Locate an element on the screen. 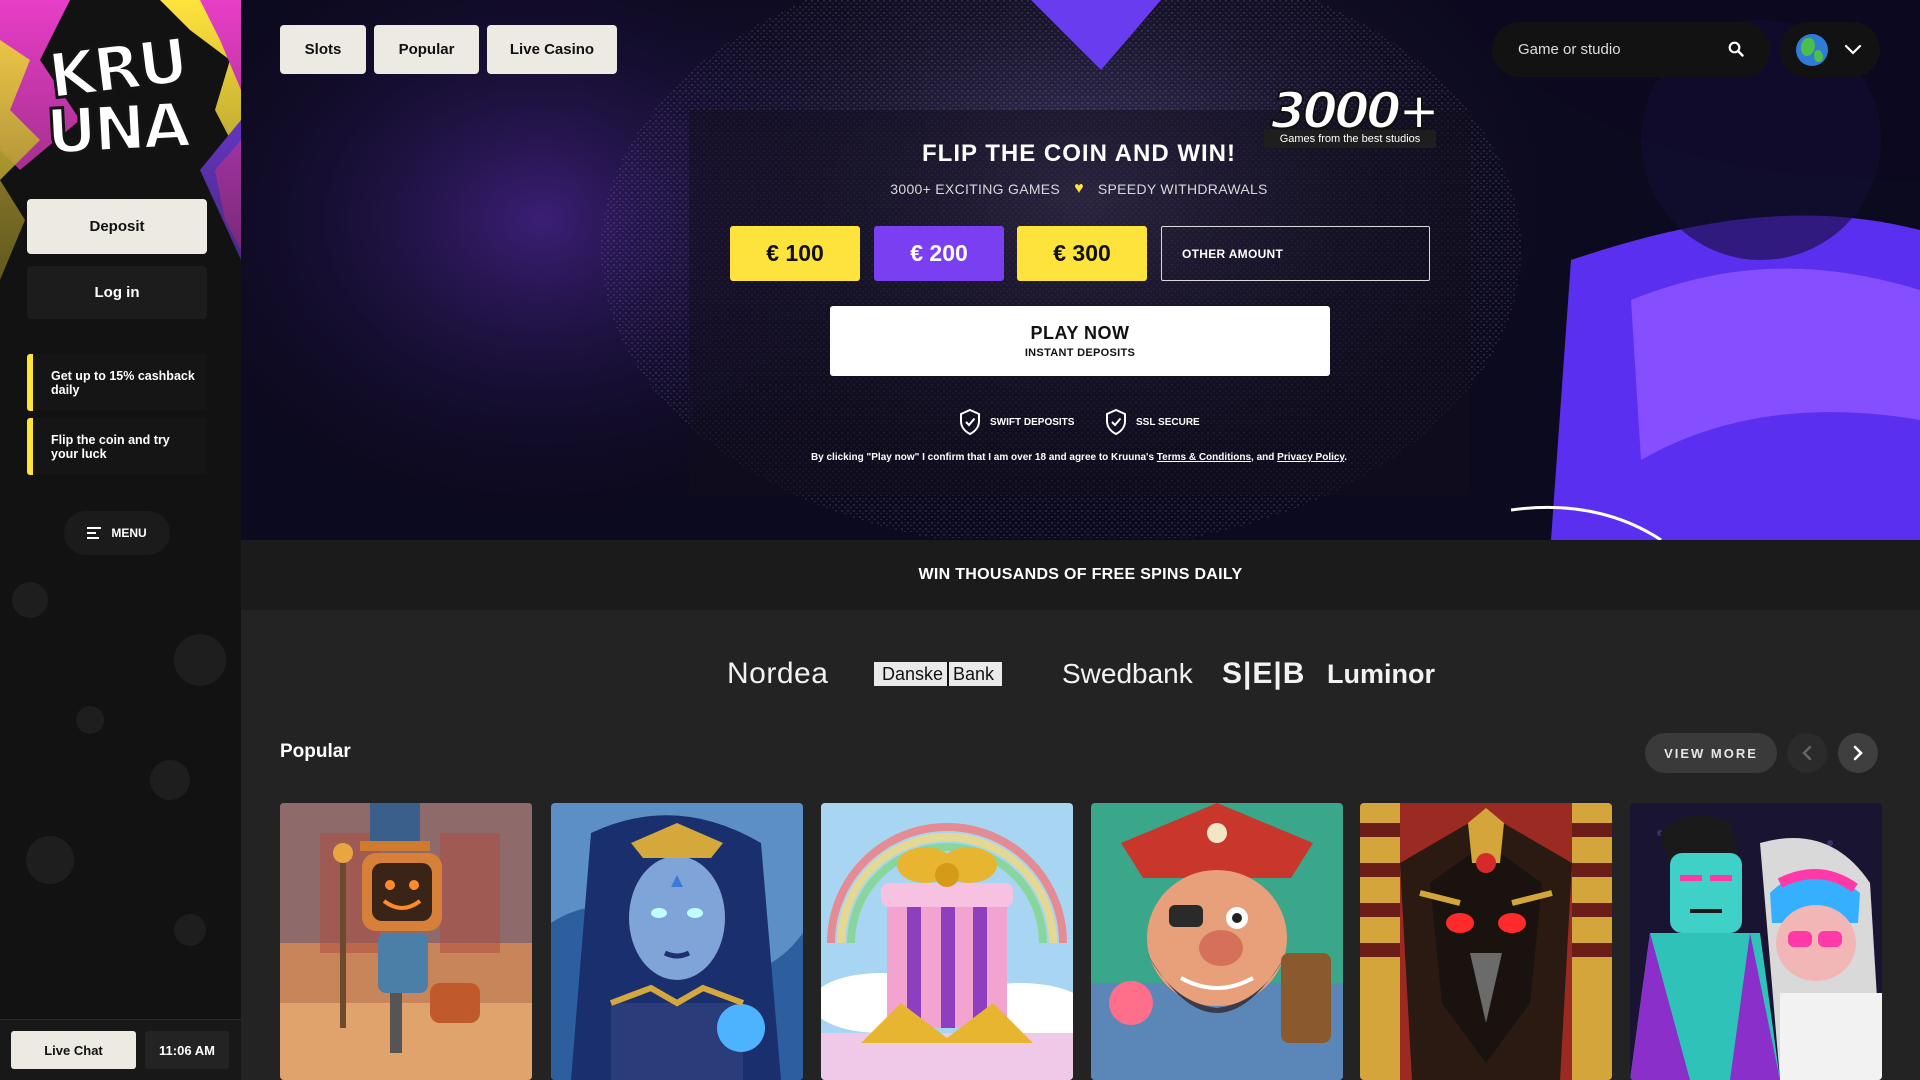  chevron-down-icon is located at coordinates (1853, 49).